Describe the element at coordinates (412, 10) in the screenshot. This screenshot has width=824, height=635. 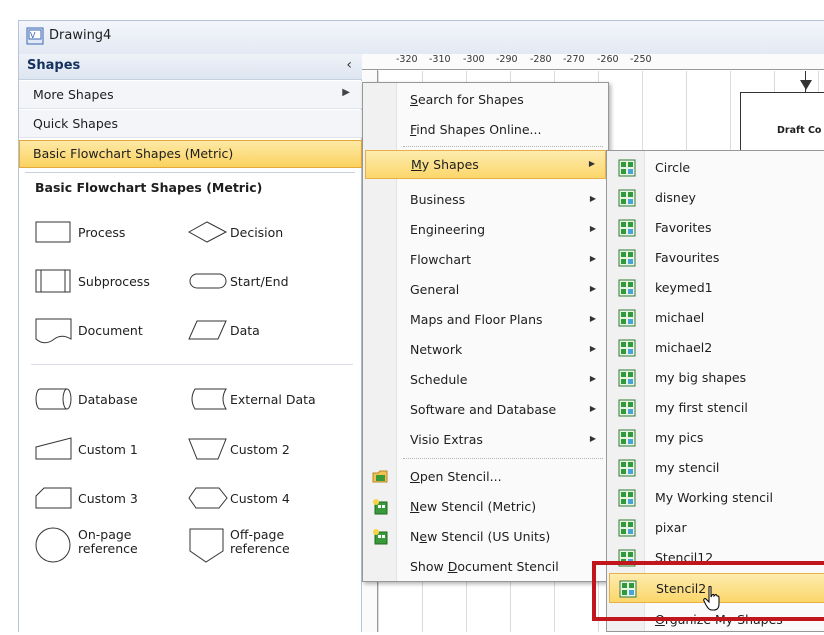
I see `window-frame-top` at that location.